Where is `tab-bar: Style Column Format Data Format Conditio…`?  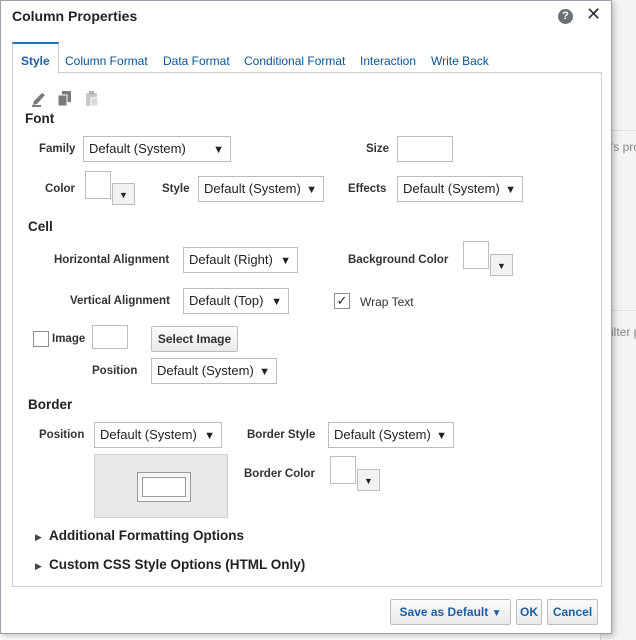
tab-bar: Style Column Format Data Format Conditio… is located at coordinates (307, 58).